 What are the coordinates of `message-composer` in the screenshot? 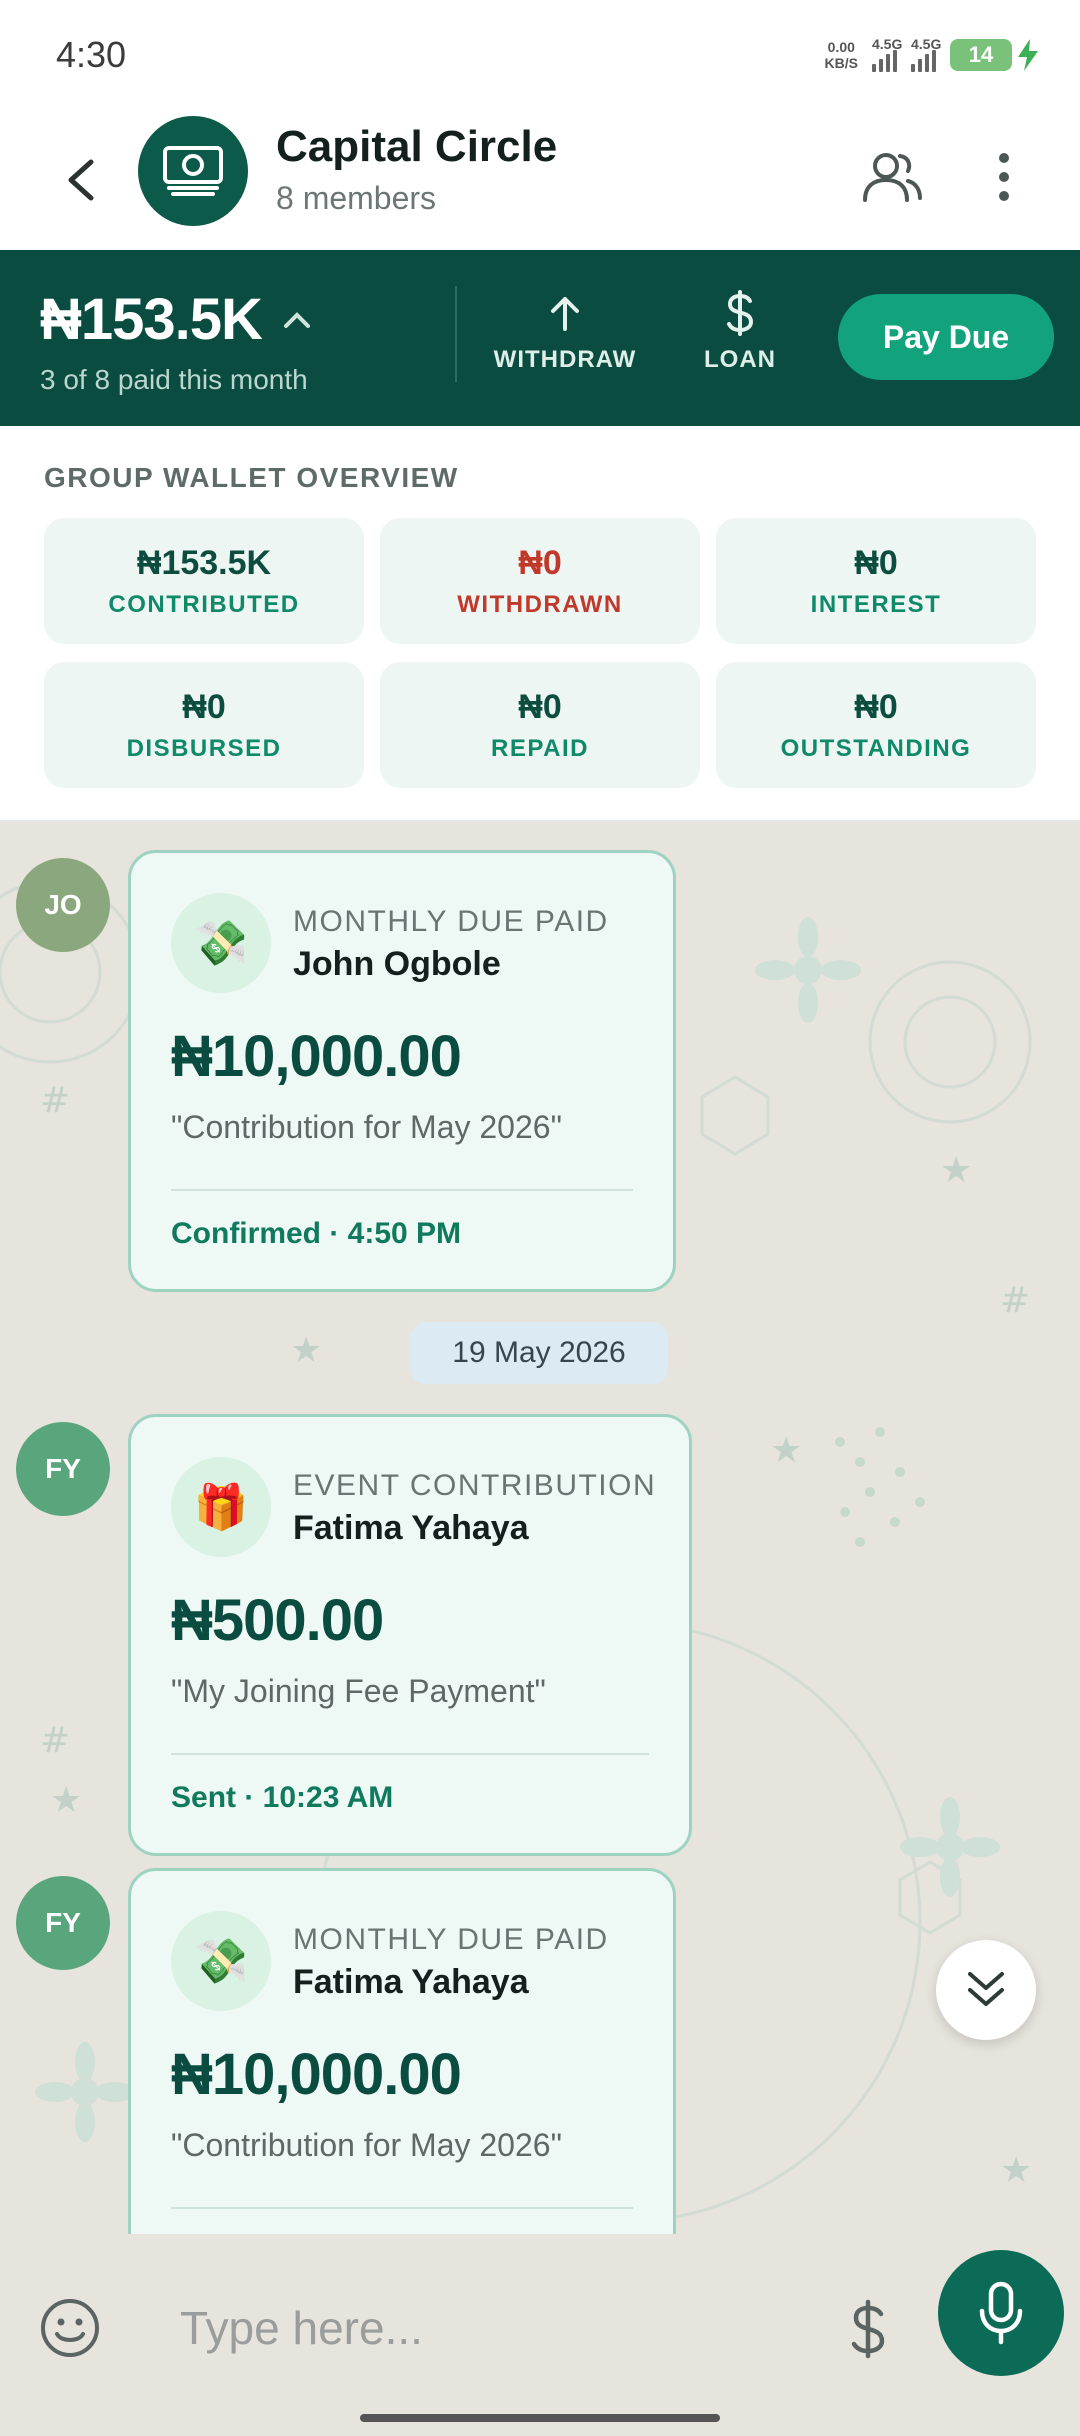 It's located at (540, 2335).